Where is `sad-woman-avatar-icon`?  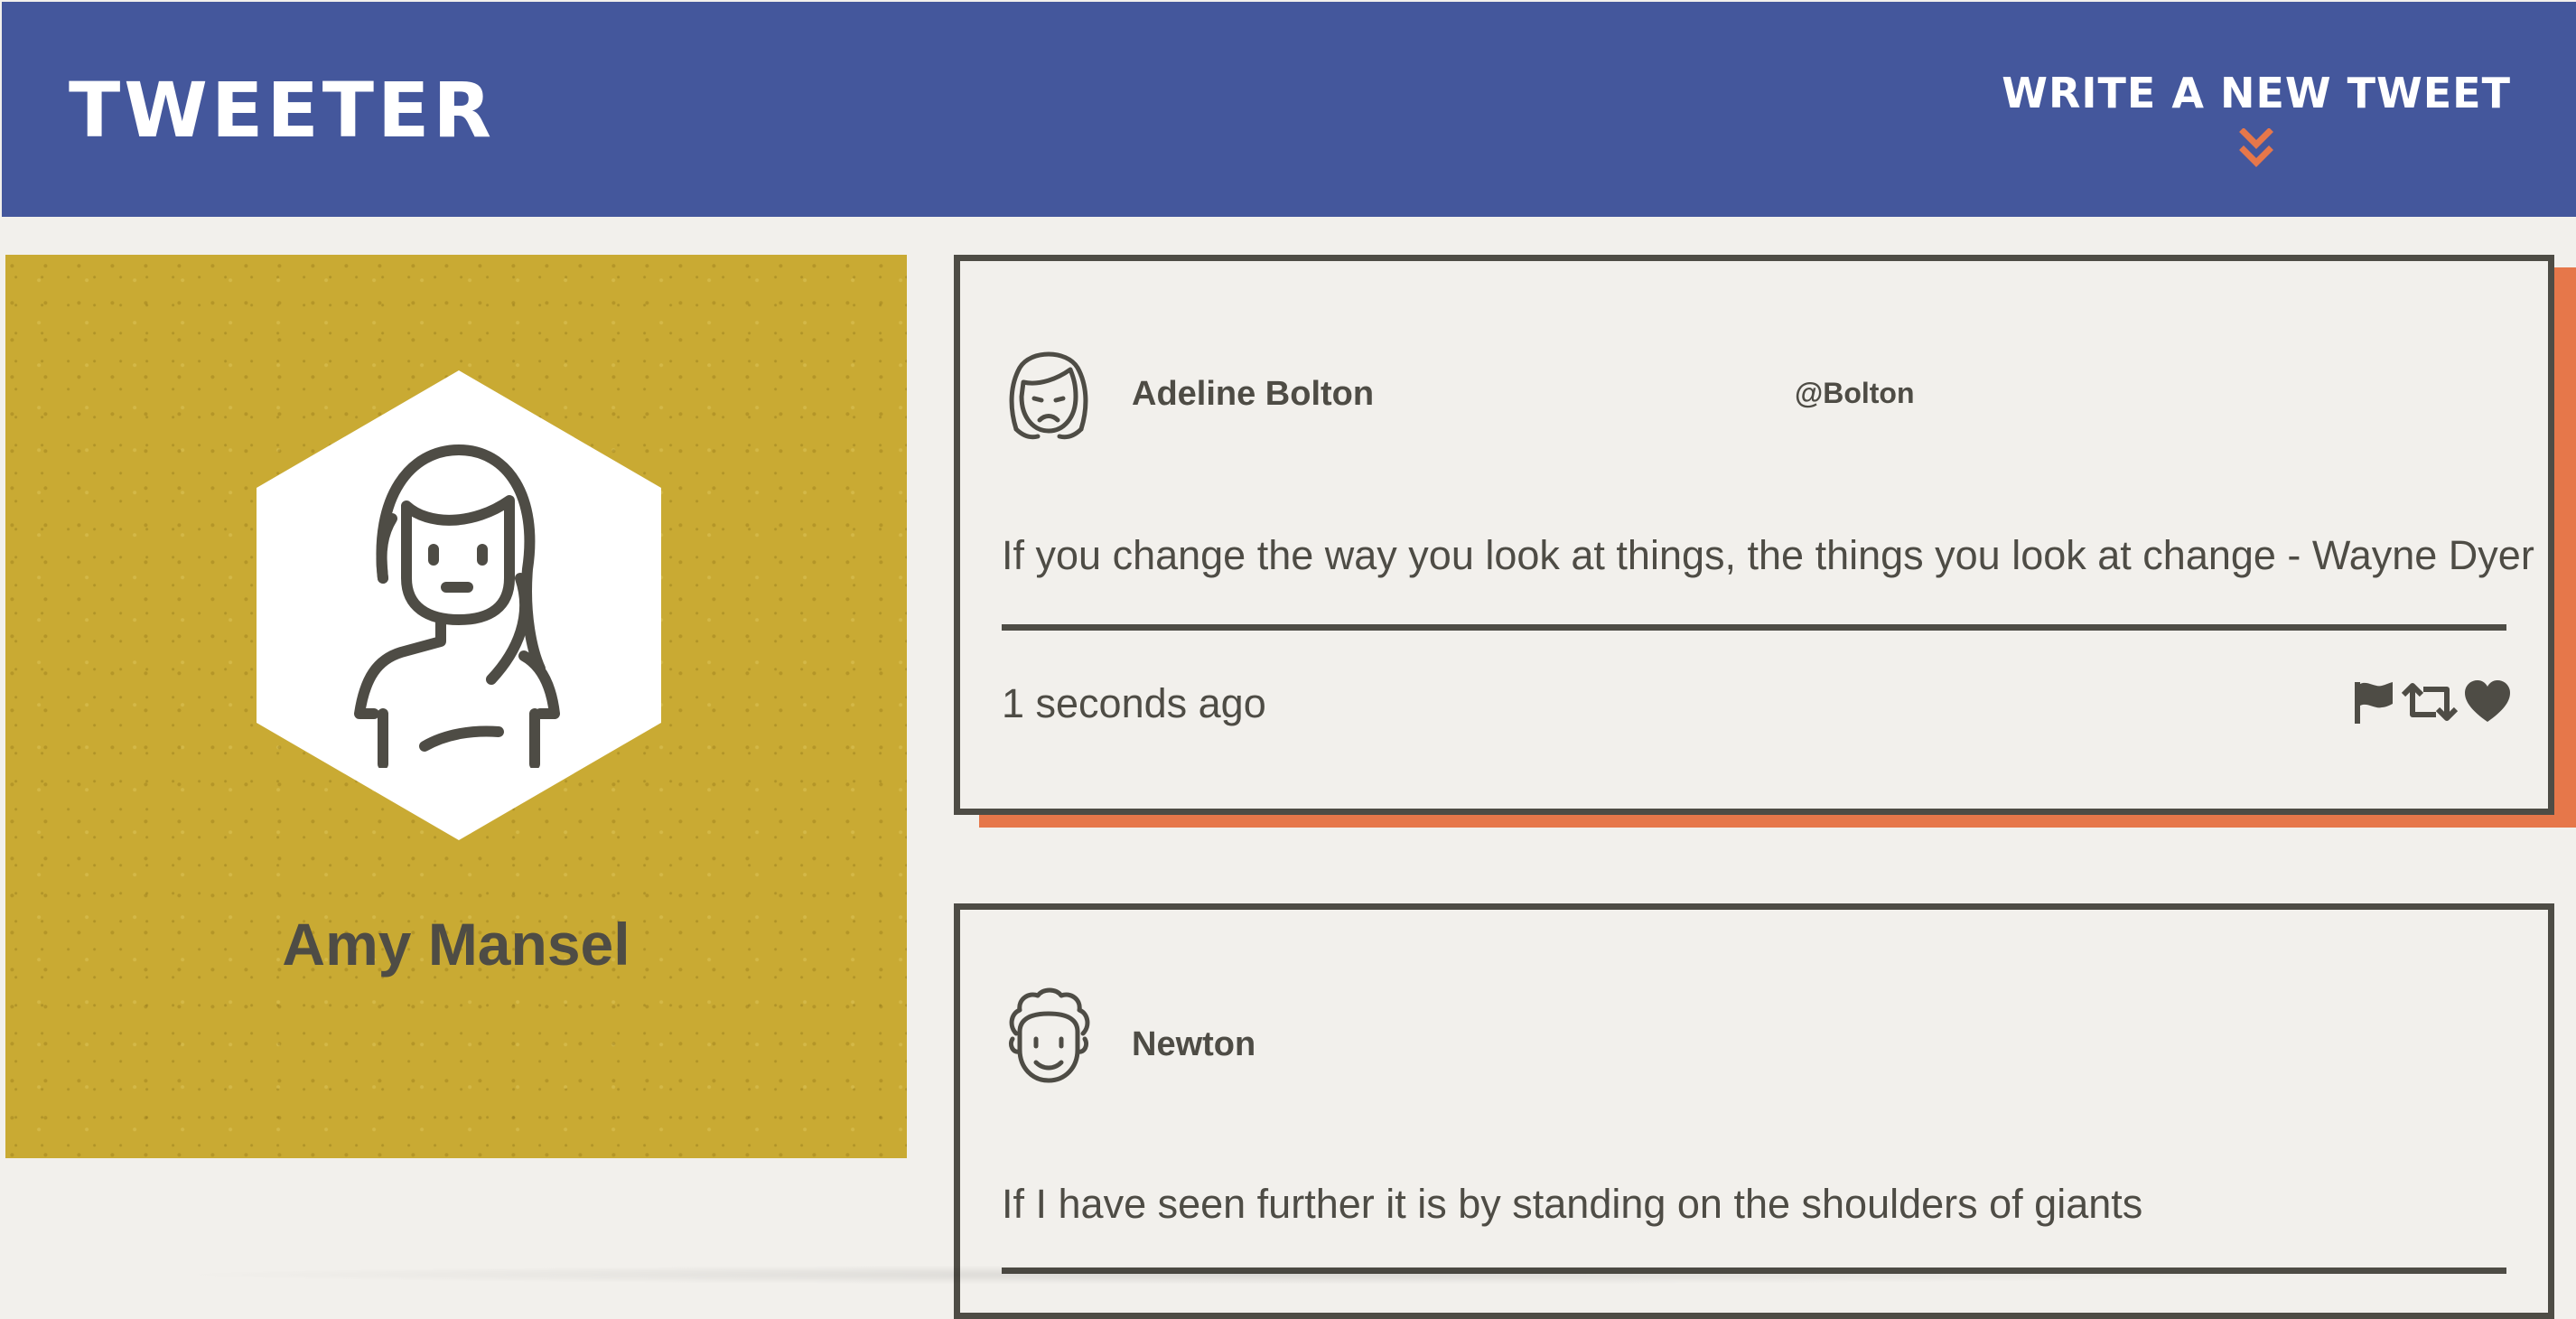 sad-woman-avatar-icon is located at coordinates (1048, 395).